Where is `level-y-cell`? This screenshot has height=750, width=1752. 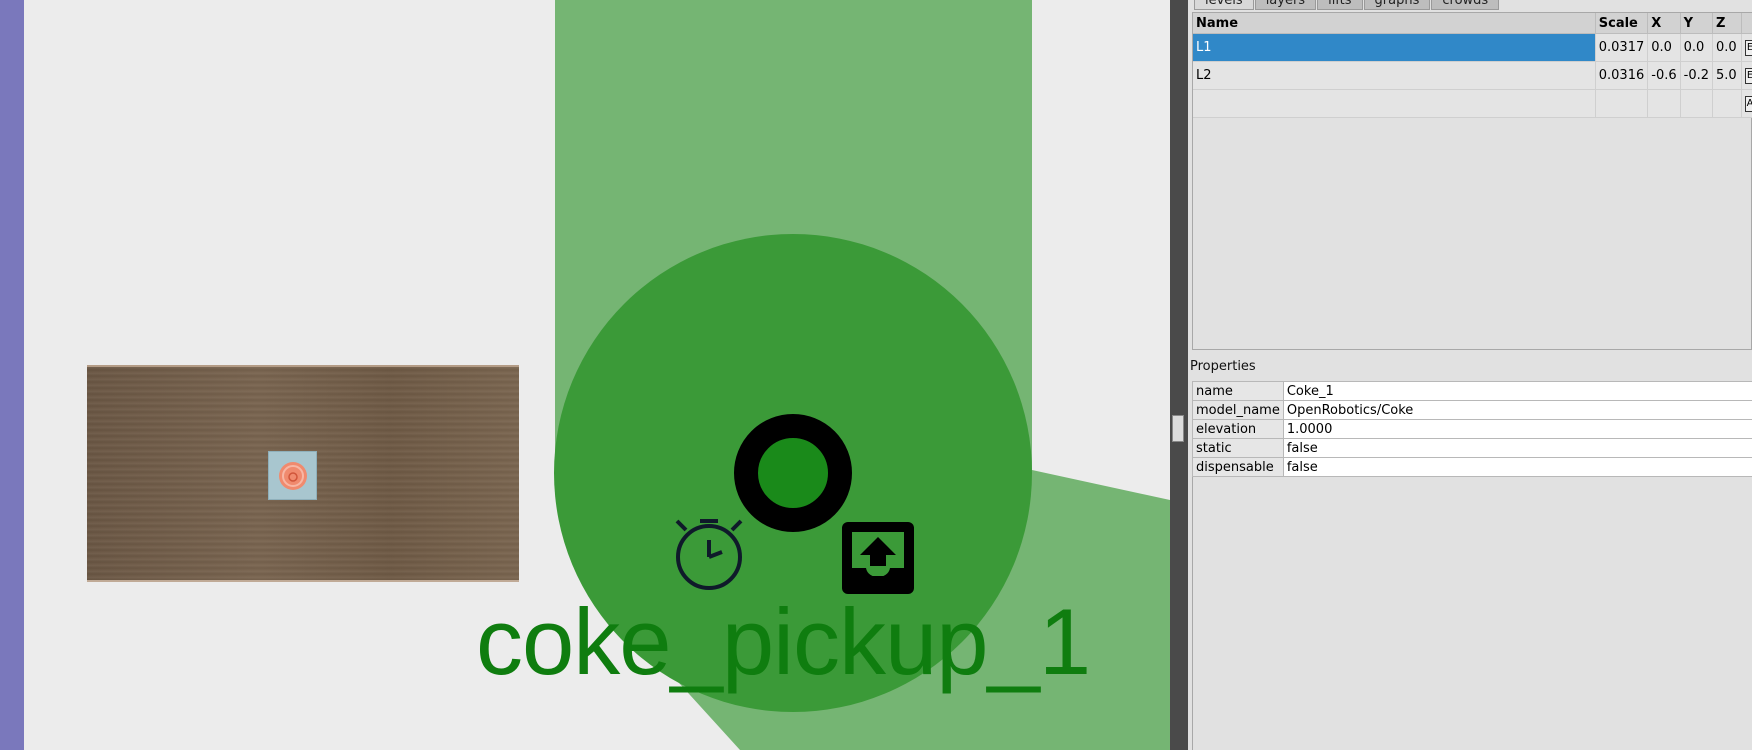
level-y-cell is located at coordinates (1697, 103).